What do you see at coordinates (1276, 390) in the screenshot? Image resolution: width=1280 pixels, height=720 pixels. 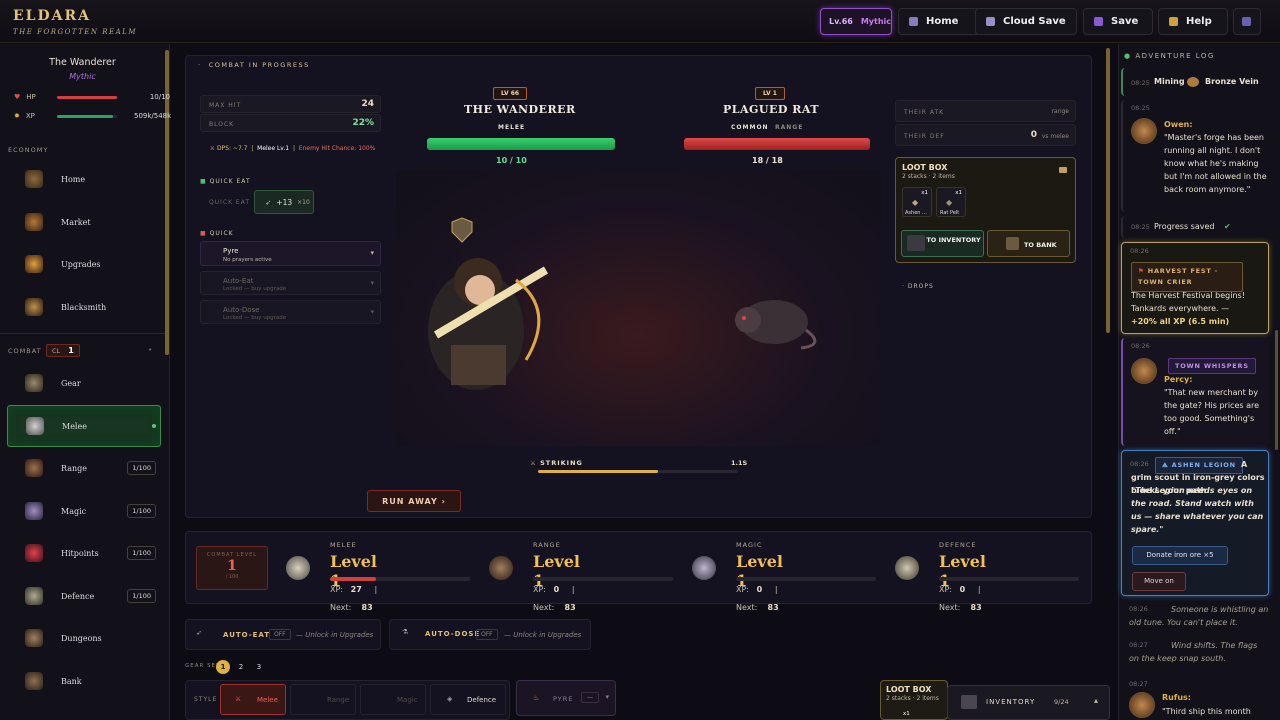 I see `log-scrollbar` at bounding box center [1276, 390].